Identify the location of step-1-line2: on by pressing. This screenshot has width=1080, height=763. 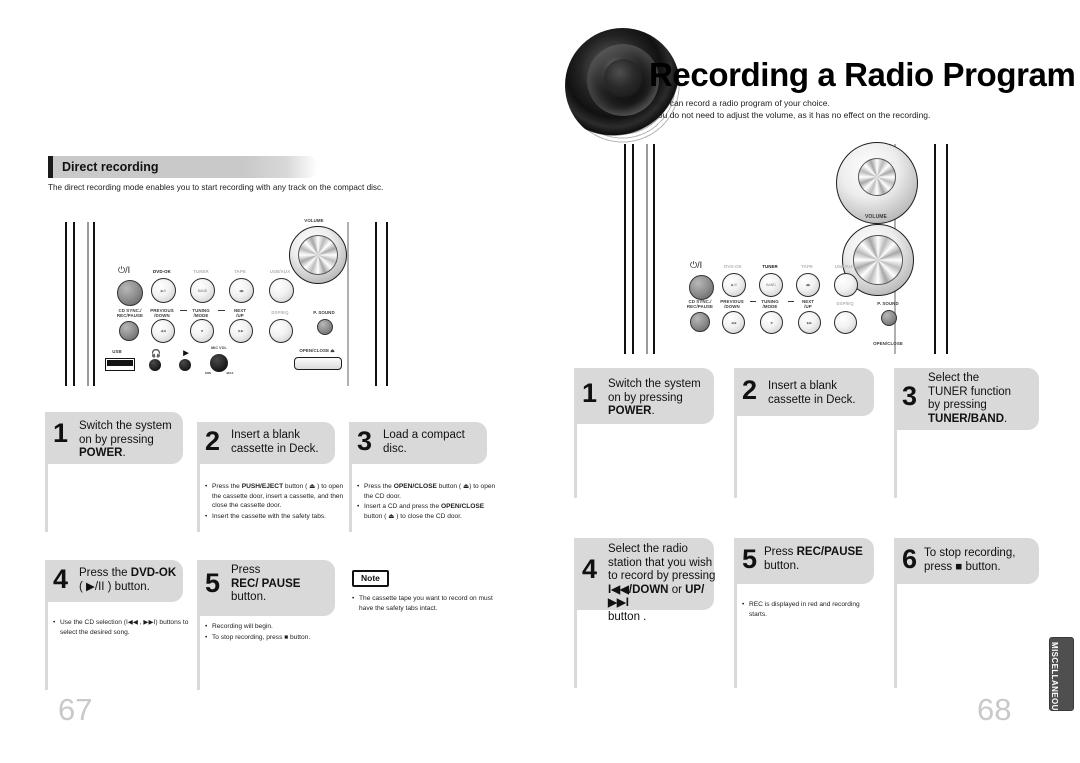
(116, 439).